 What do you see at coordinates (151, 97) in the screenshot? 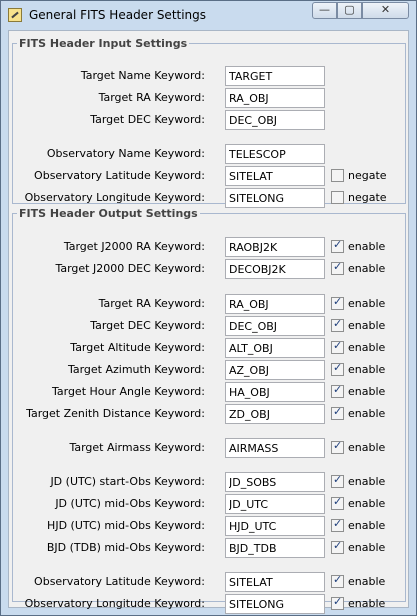
I see `input-target-ra-label: Target RA Keyword:` at bounding box center [151, 97].